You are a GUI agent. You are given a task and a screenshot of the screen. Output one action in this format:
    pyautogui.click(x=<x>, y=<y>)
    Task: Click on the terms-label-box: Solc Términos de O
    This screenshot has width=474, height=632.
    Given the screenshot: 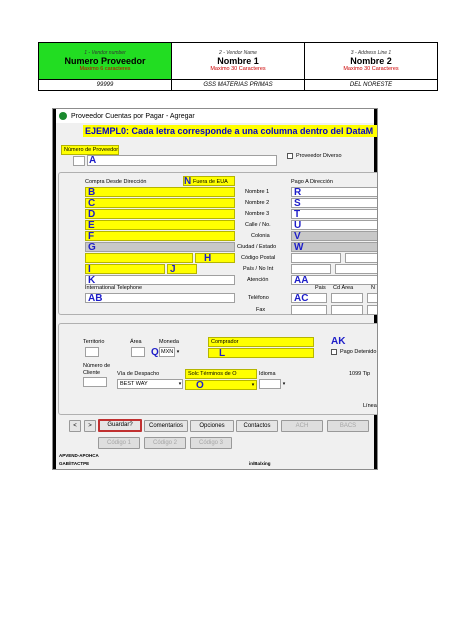 What is the action you would take?
    pyautogui.click(x=221, y=374)
    